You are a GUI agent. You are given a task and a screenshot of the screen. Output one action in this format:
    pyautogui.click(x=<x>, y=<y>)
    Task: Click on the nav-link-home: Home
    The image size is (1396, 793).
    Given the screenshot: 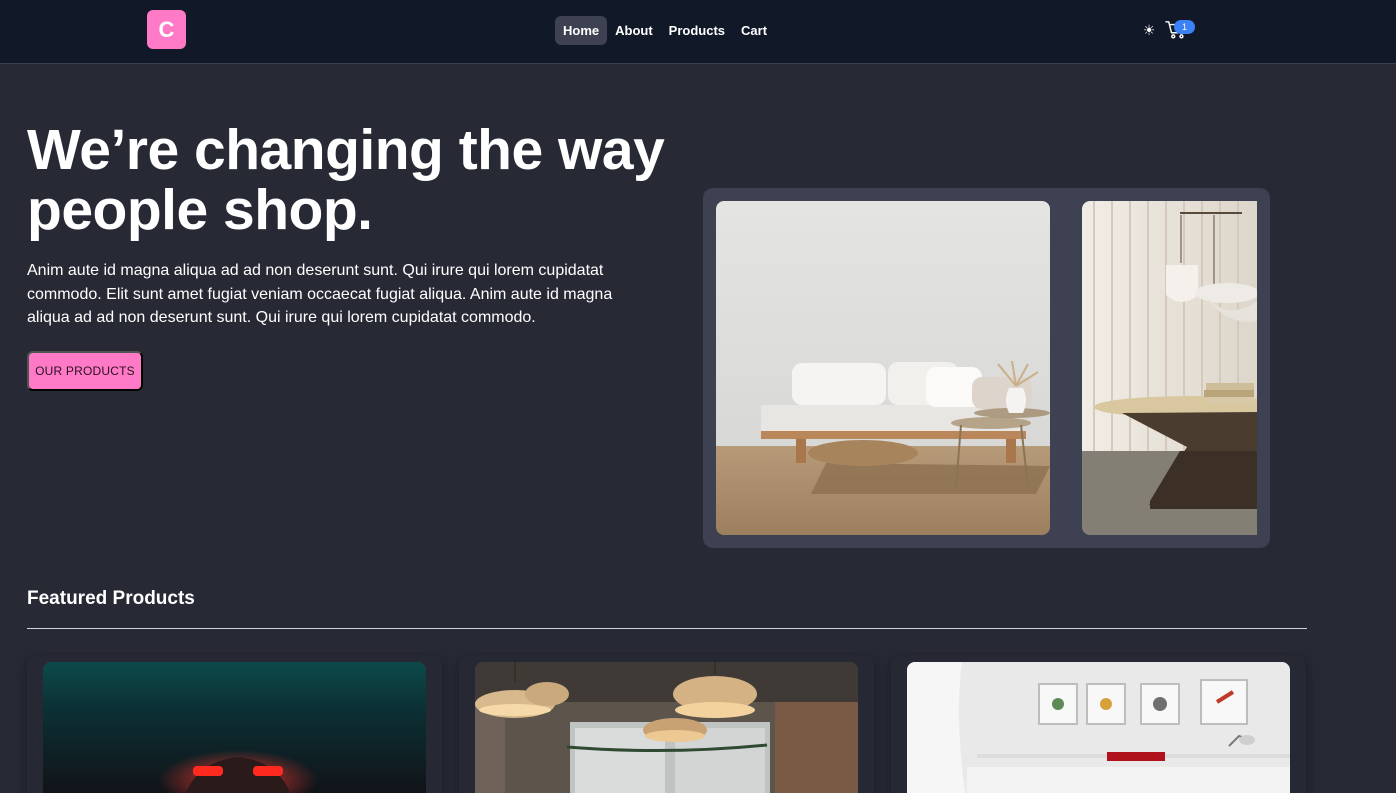 What is the action you would take?
    pyautogui.click(x=581, y=30)
    